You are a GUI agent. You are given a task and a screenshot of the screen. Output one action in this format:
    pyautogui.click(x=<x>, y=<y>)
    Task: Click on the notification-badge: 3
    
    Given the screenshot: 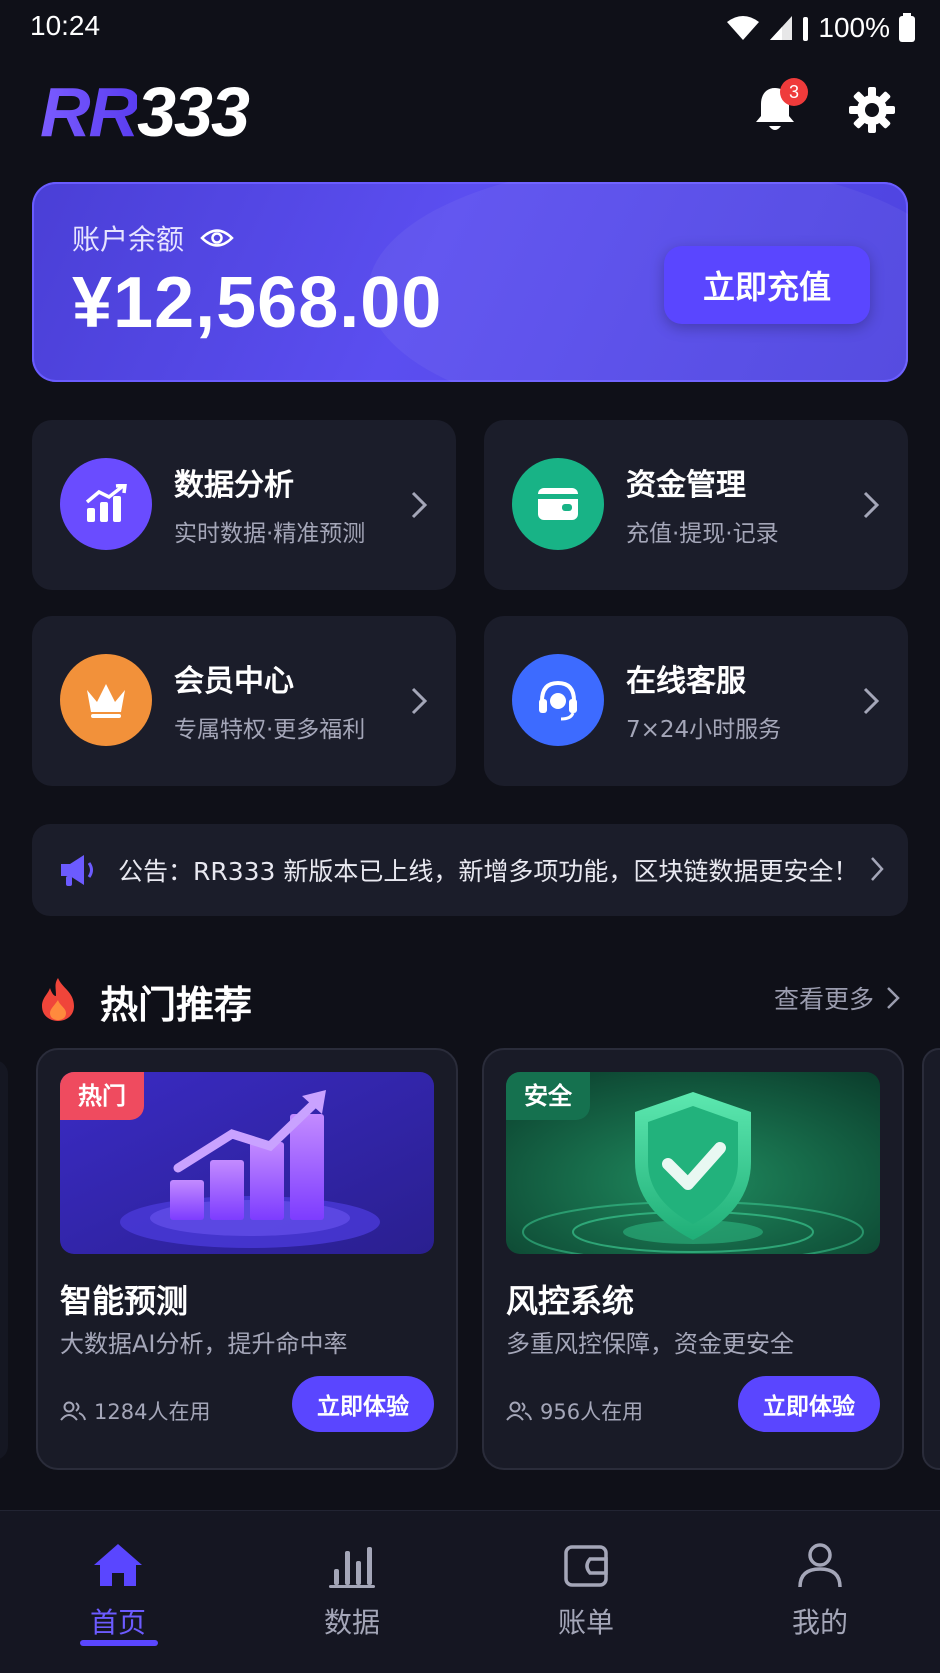 What is the action you would take?
    pyautogui.click(x=794, y=92)
    